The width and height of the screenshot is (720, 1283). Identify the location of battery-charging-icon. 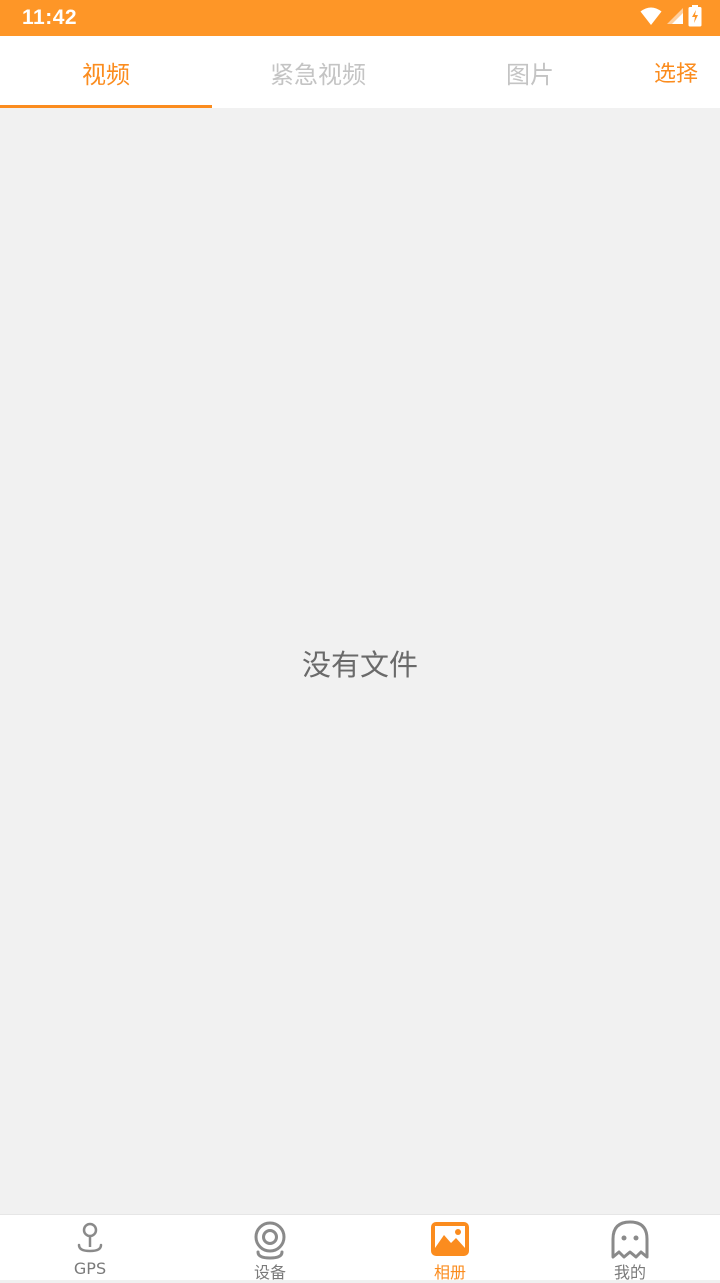
(695, 18).